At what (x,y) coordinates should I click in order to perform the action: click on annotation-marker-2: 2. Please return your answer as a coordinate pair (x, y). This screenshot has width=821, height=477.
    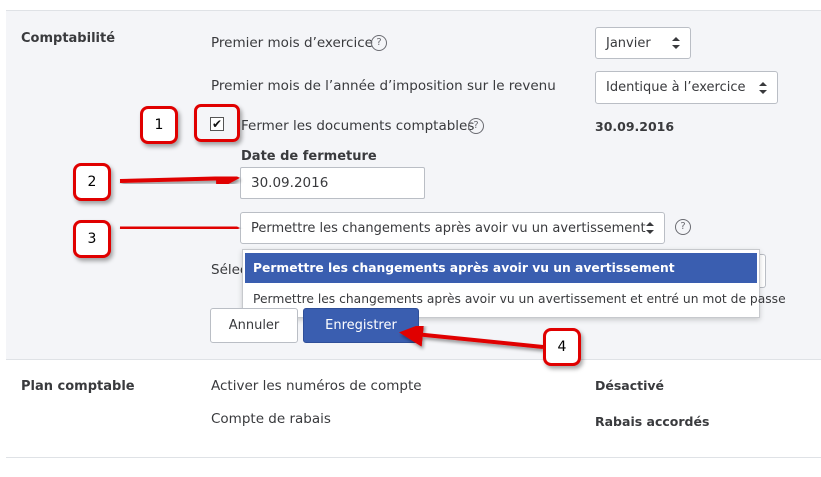
    Looking at the image, I should click on (92, 182).